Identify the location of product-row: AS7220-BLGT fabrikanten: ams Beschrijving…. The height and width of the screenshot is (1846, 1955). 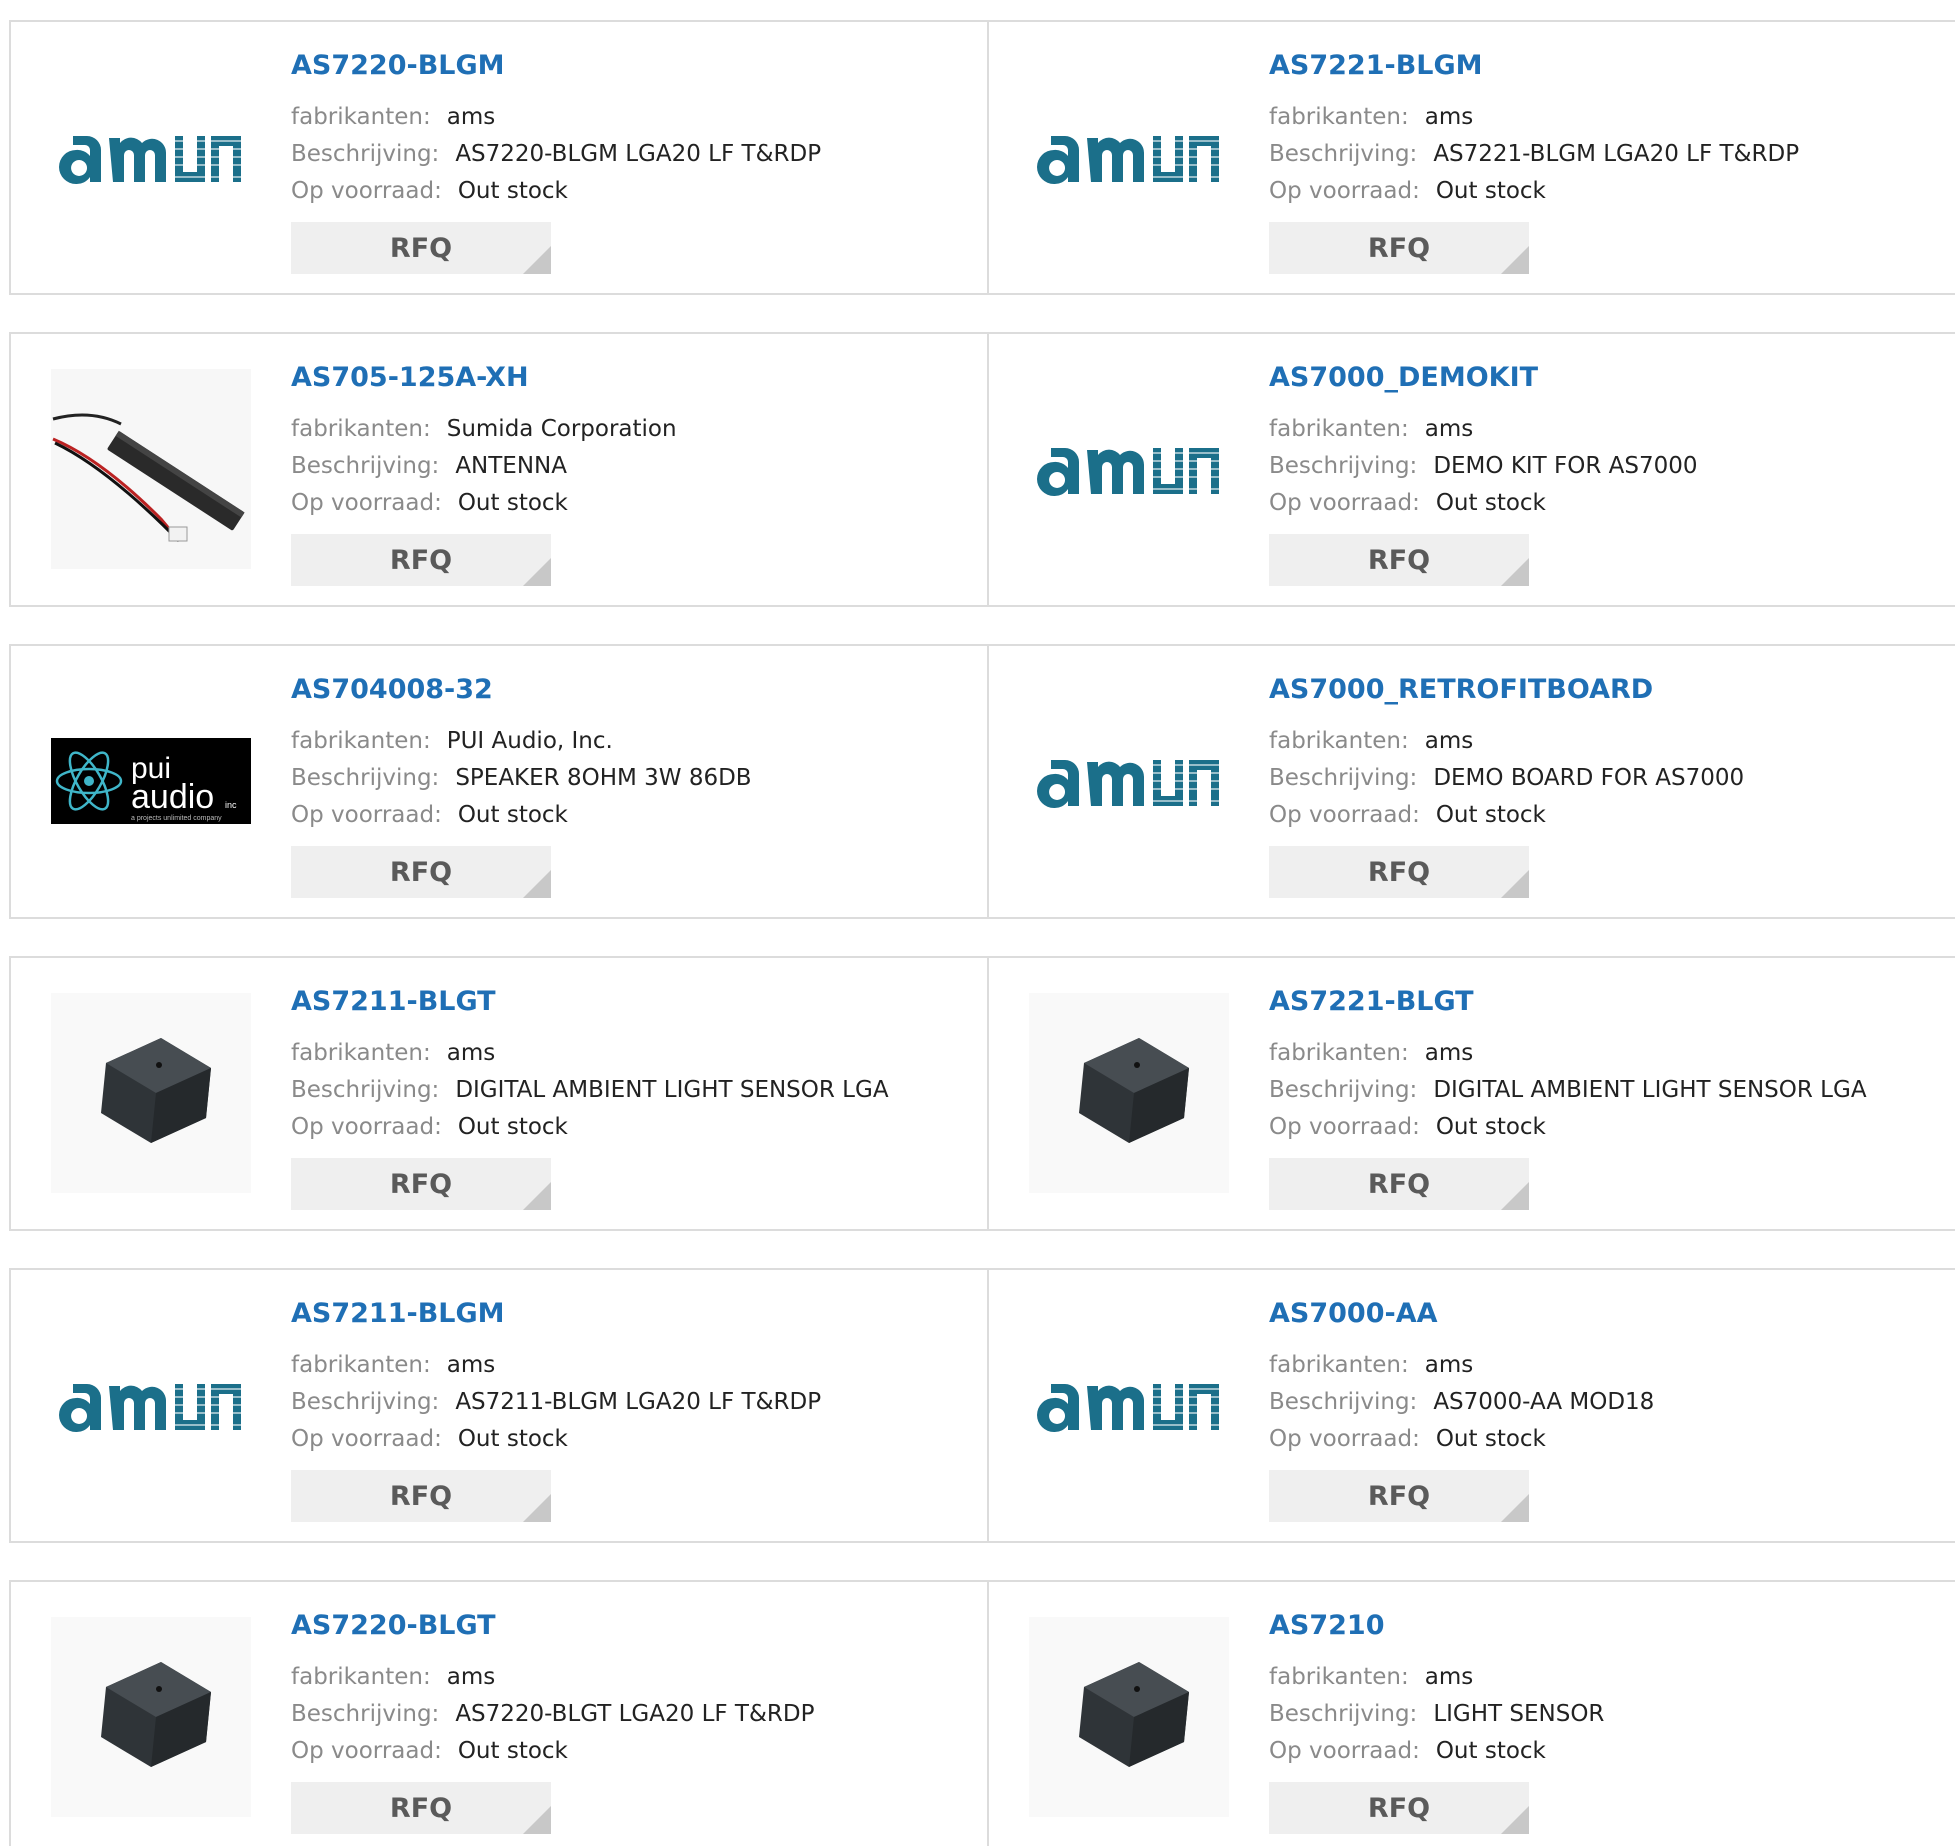
(982, 1713).